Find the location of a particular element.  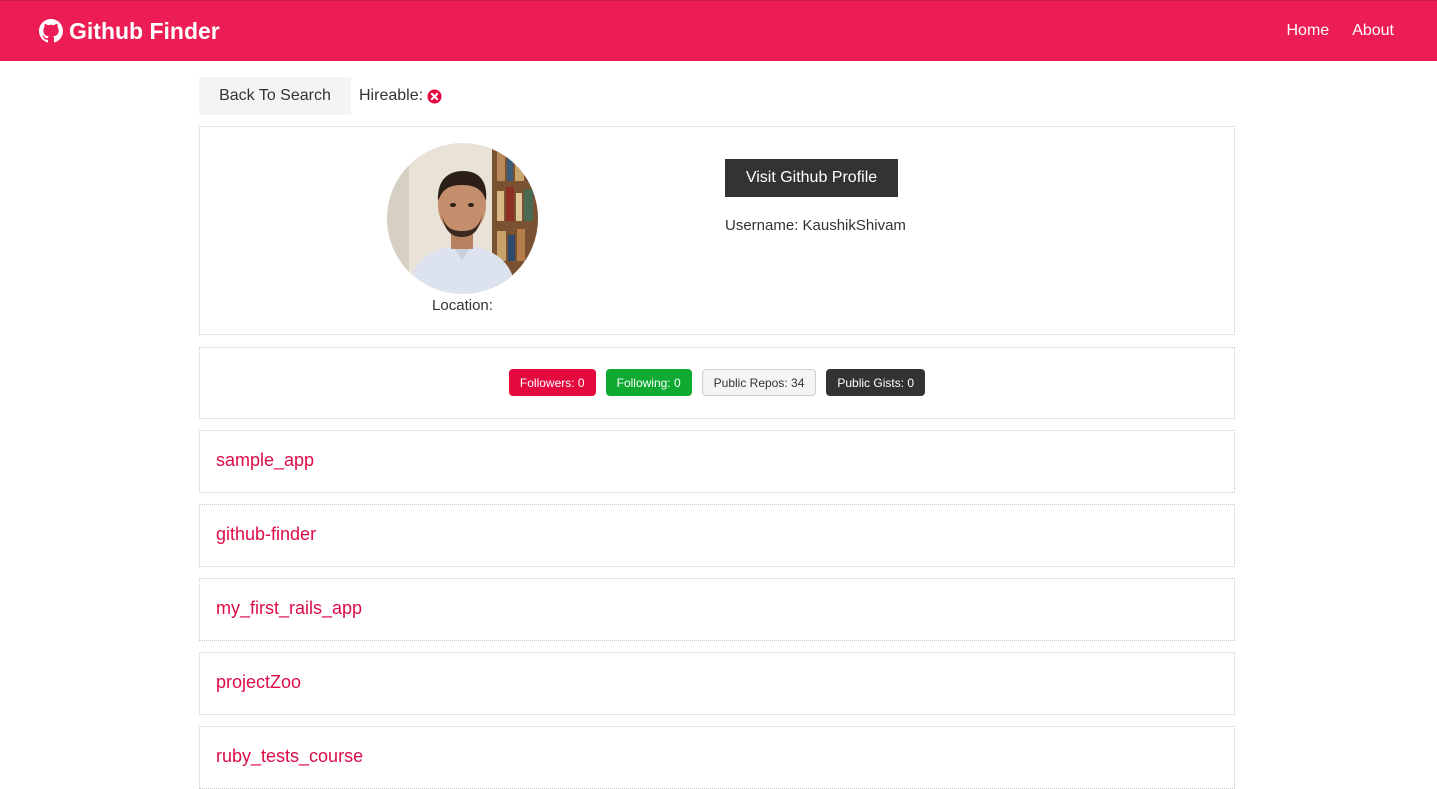

repo-link: my_first_rails_app is located at coordinates (289, 608).